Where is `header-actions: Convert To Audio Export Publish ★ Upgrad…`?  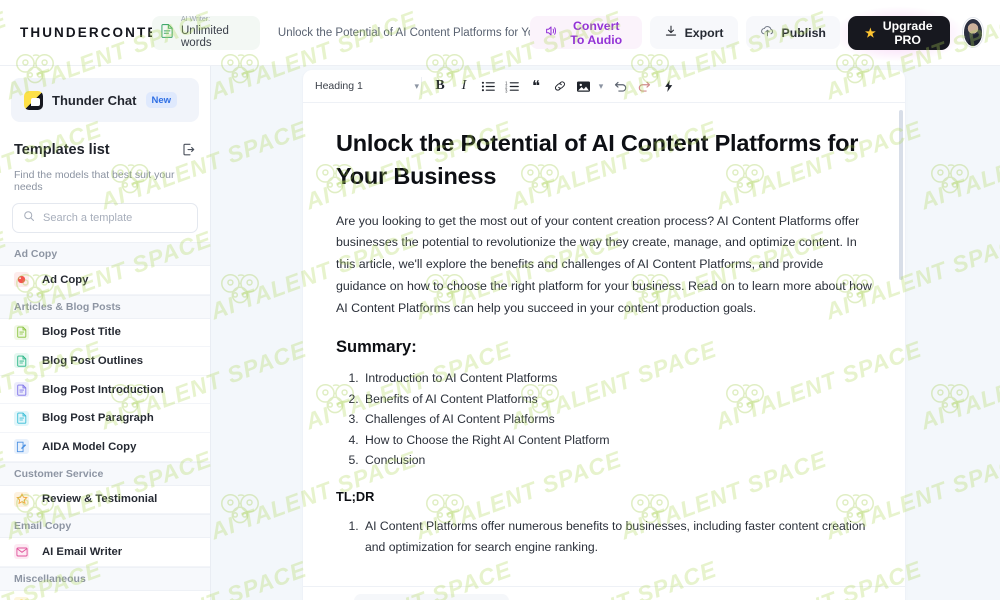
header-actions: Convert To Audio Export Publish ★ Upgrad… is located at coordinates (764, 33).